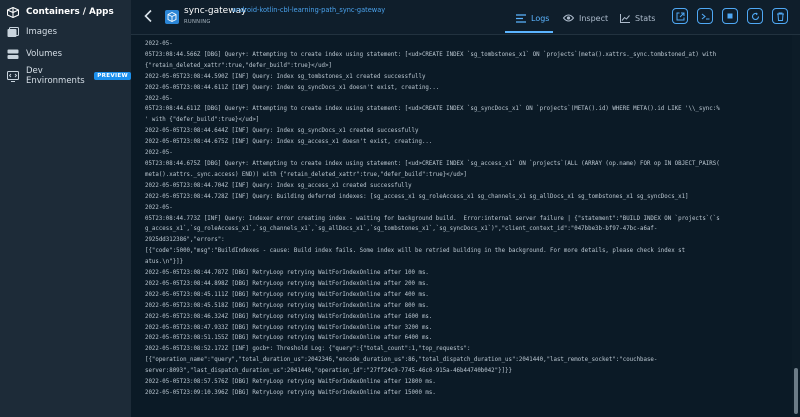 The image size is (800, 417). What do you see at coordinates (13, 12) in the screenshot?
I see `containers-icon` at bounding box center [13, 12].